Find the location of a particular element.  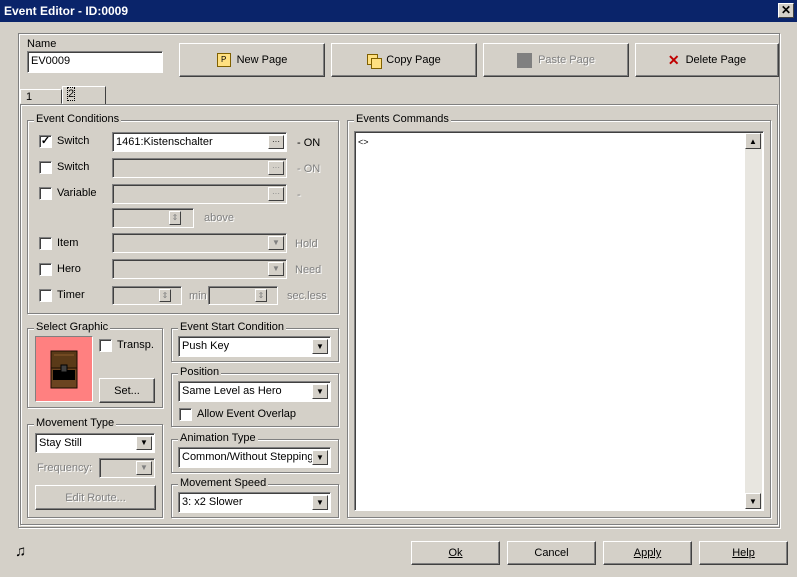

tab-label: 2 is located at coordinates (71, 94).